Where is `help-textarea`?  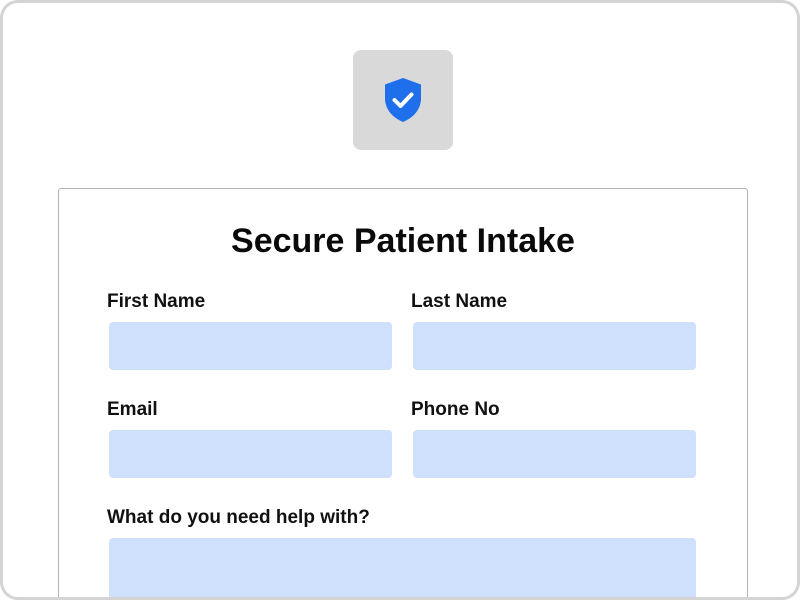
help-textarea is located at coordinates (402, 567).